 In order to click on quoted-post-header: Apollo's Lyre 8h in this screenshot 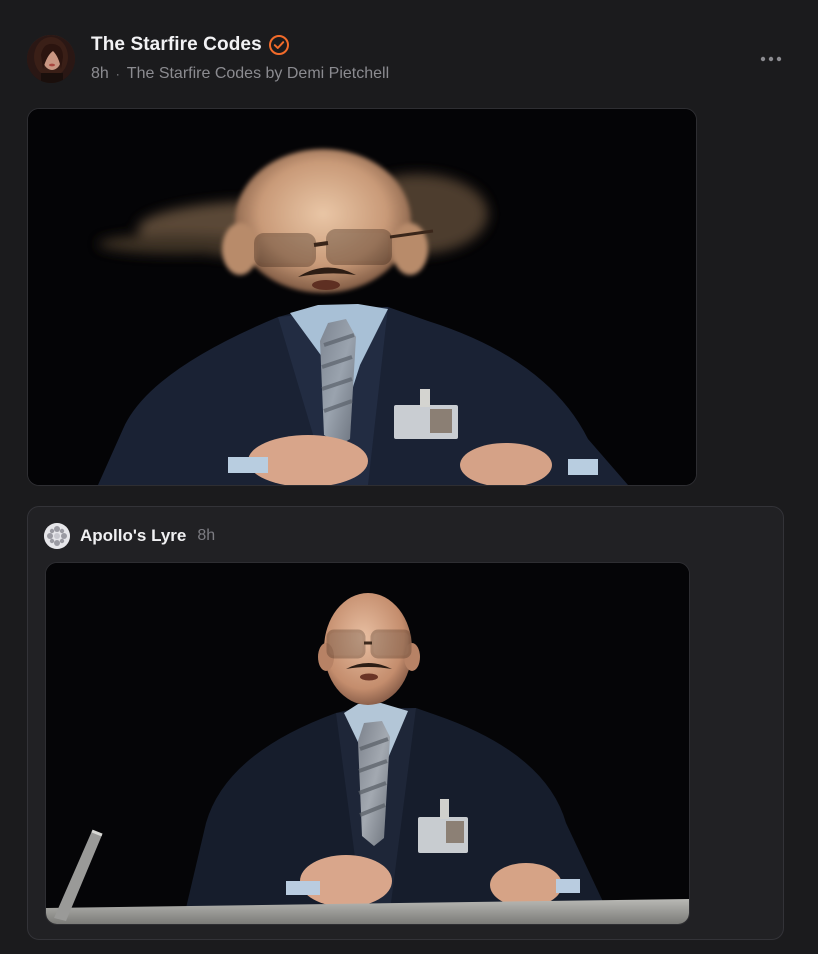, I will do `click(129, 536)`.